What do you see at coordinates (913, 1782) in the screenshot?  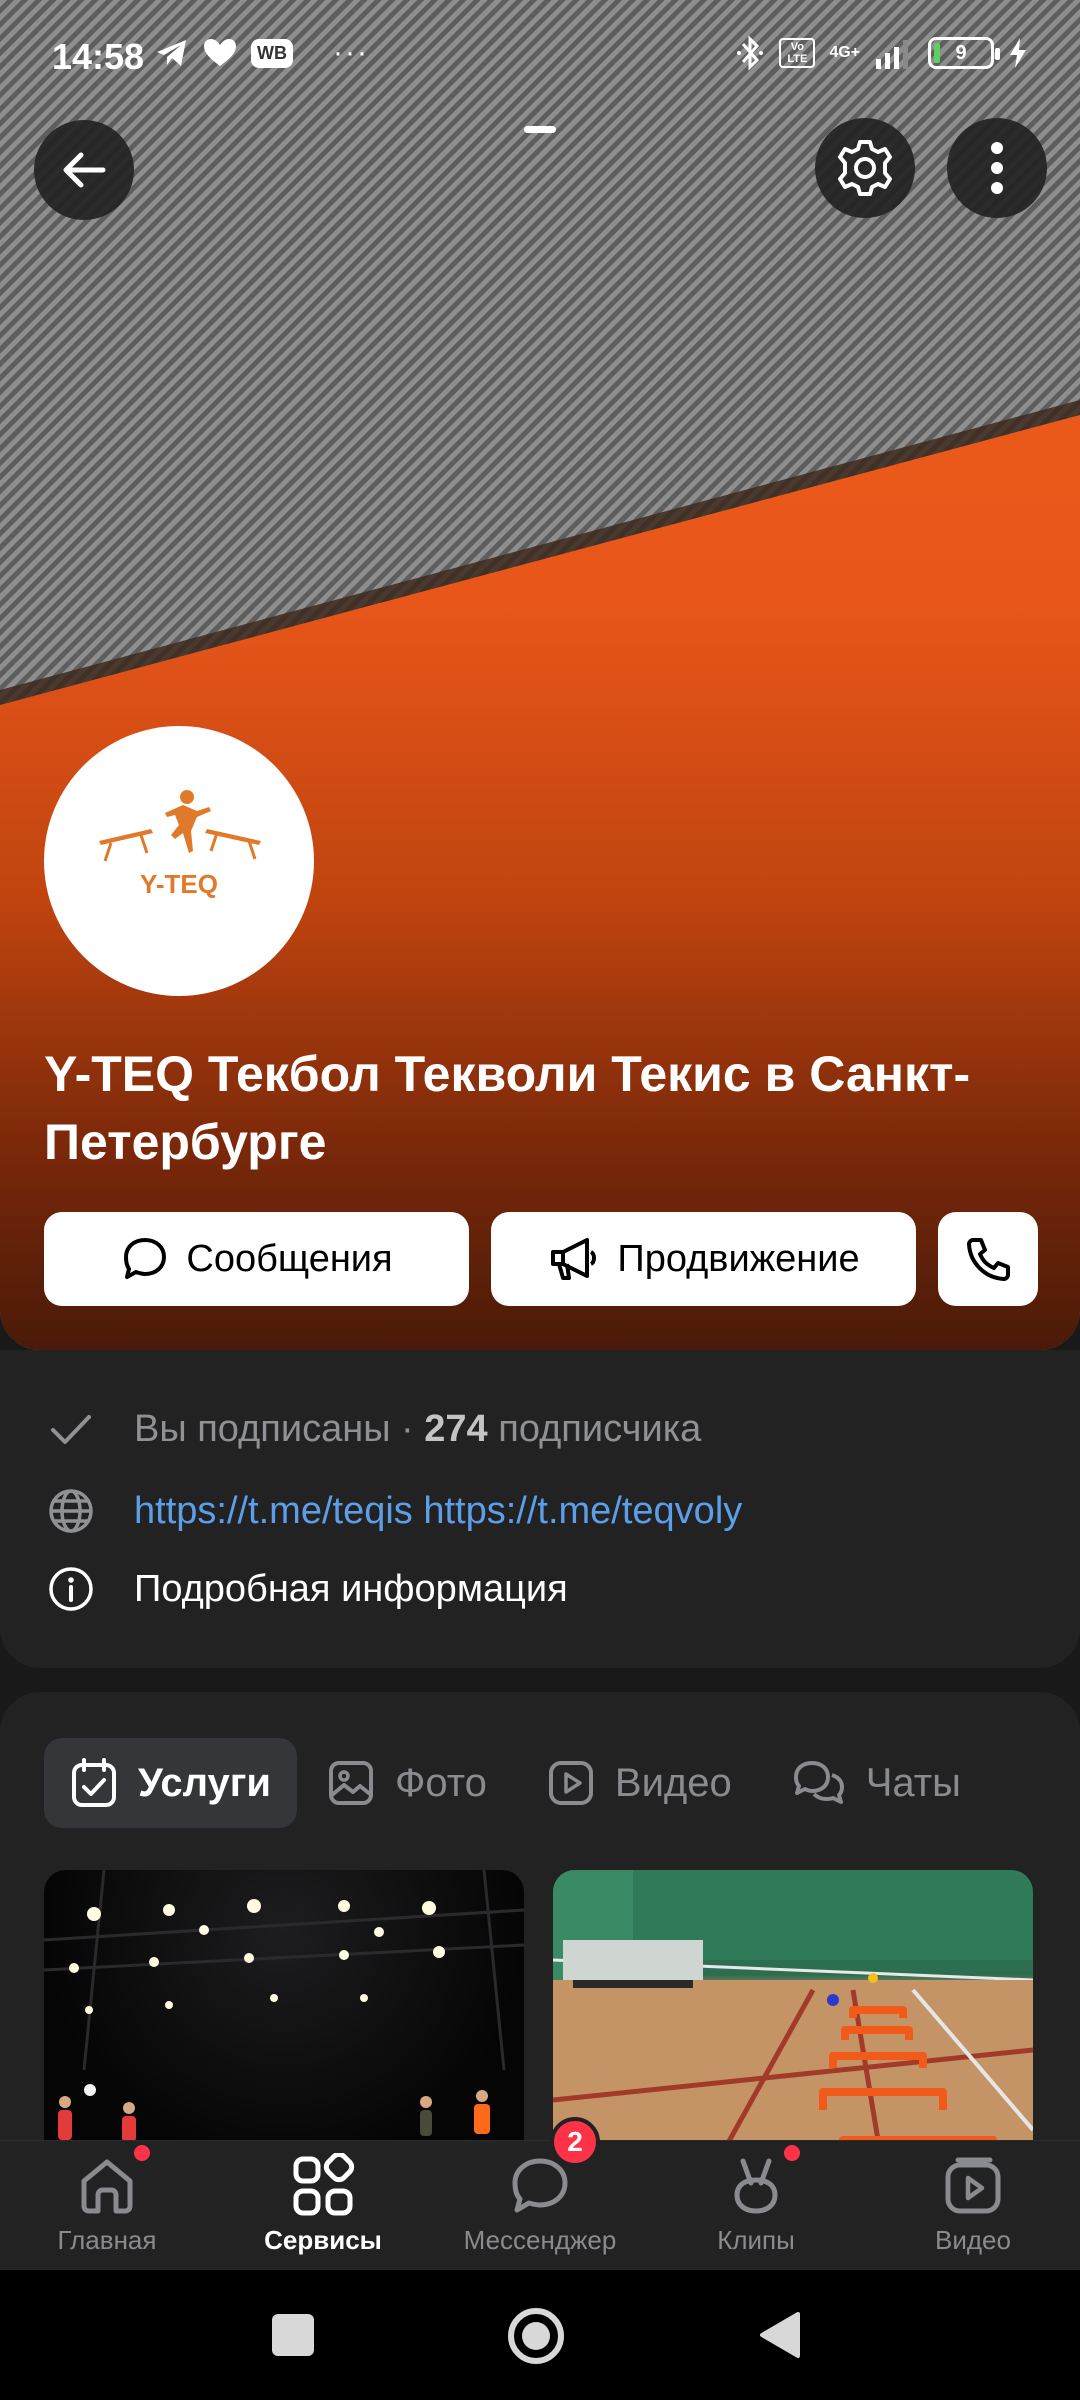 I see `tab-chats-label: Чаты` at bounding box center [913, 1782].